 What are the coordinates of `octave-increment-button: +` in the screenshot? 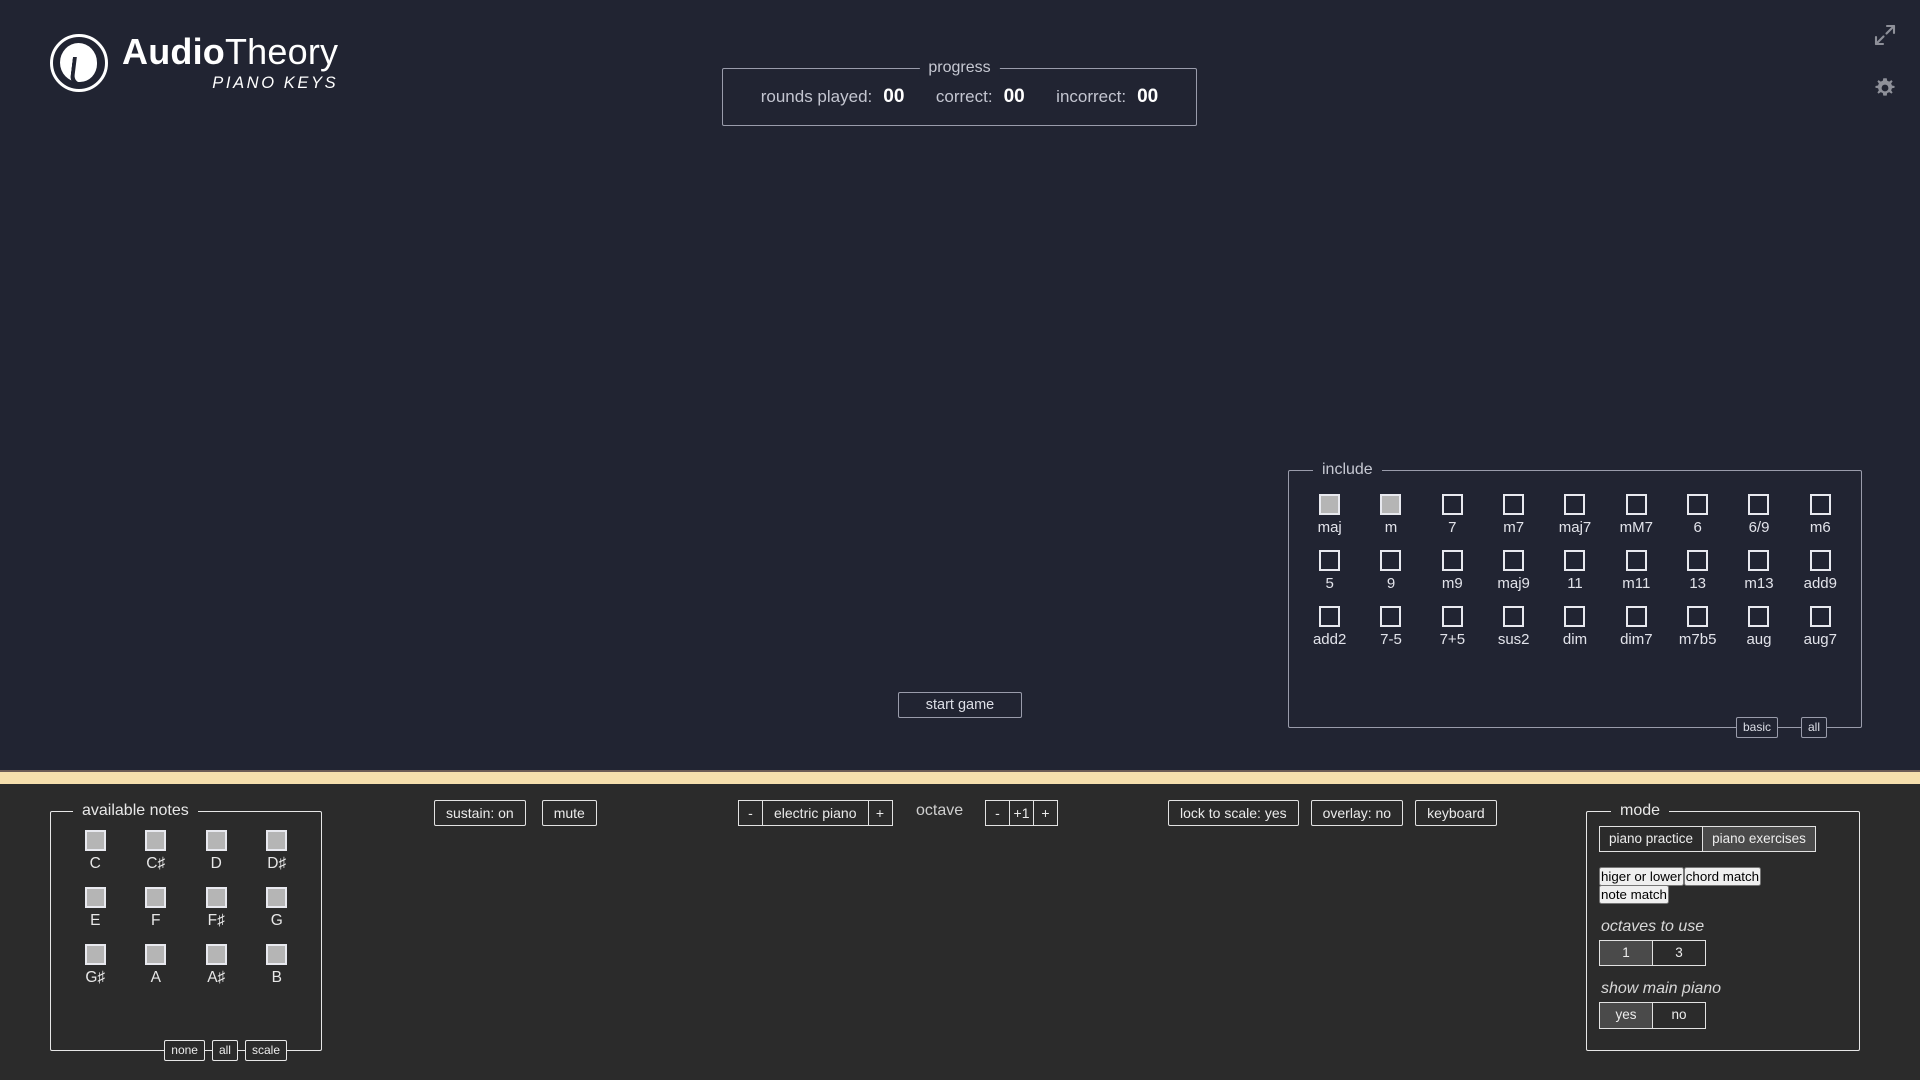 It's located at (1045, 813).